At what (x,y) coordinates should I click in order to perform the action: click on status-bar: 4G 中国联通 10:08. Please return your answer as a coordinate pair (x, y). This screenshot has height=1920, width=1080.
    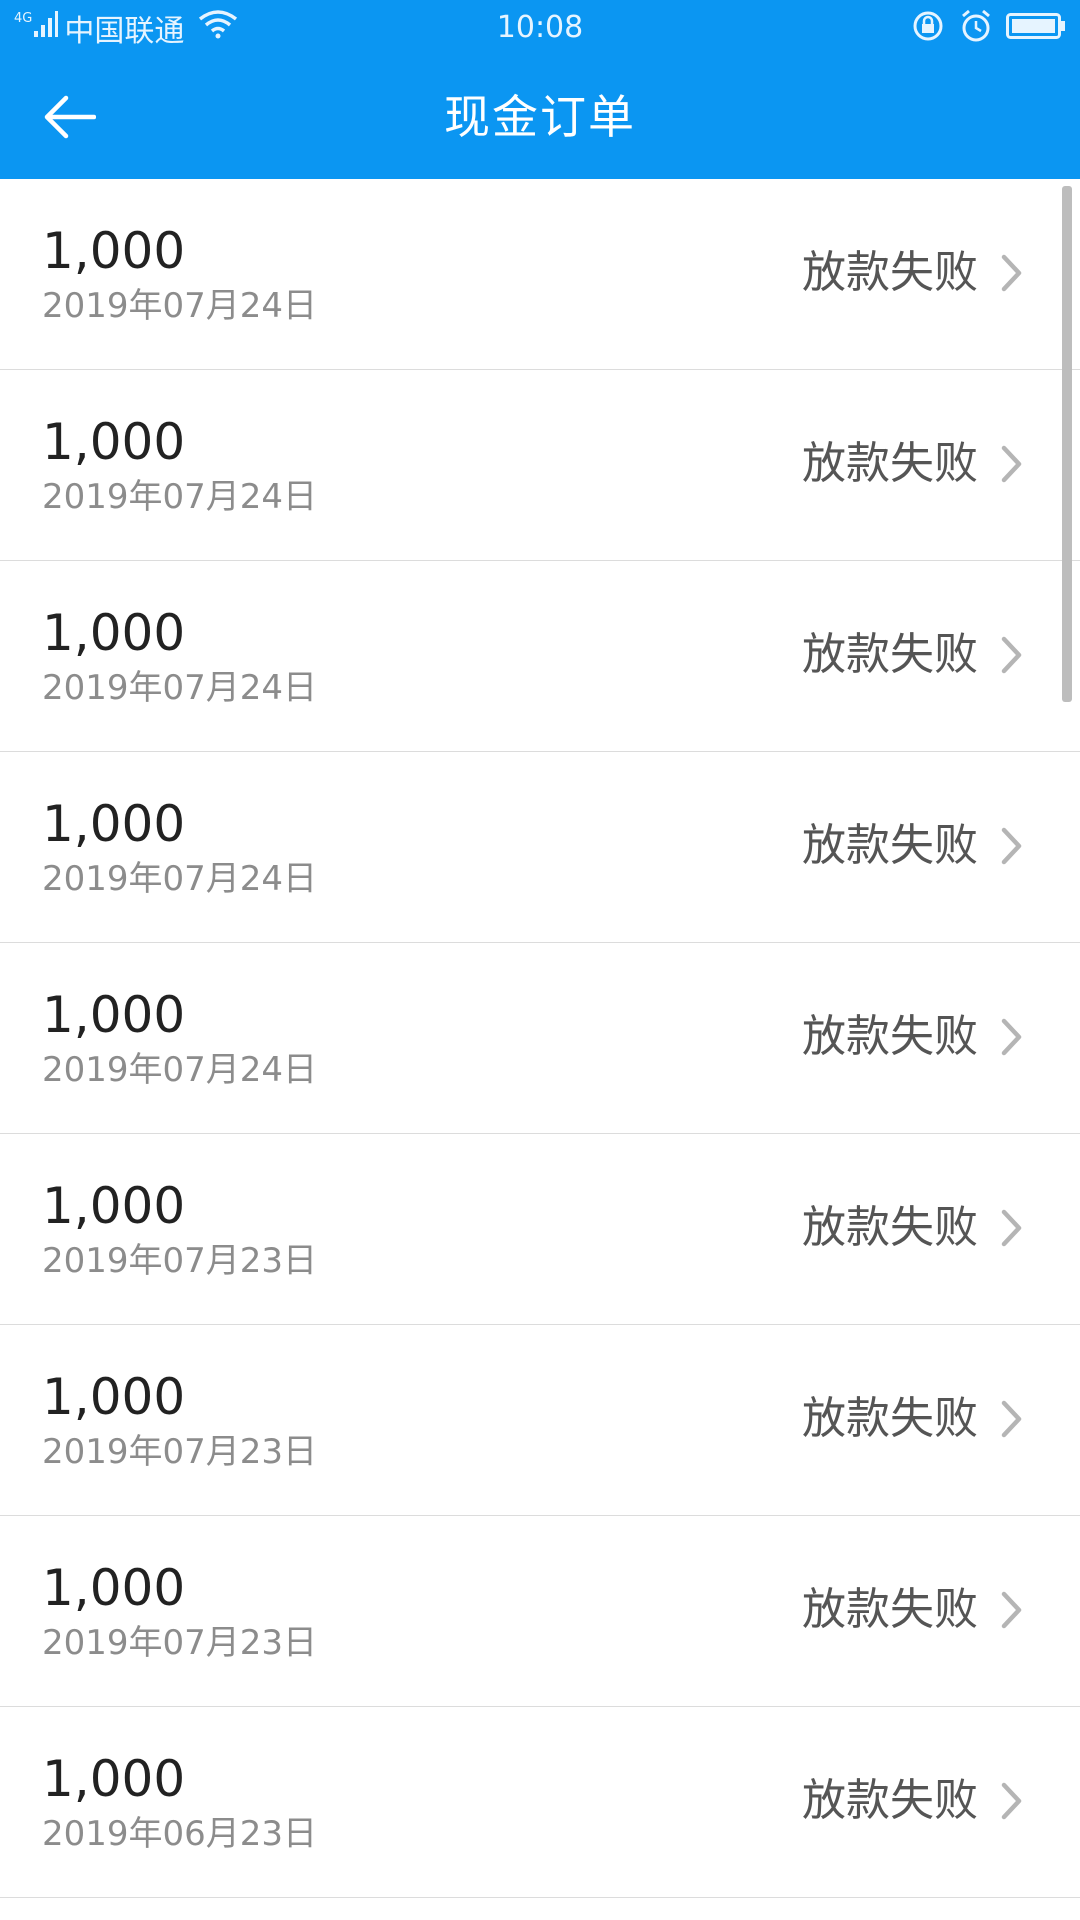
    Looking at the image, I should click on (540, 28).